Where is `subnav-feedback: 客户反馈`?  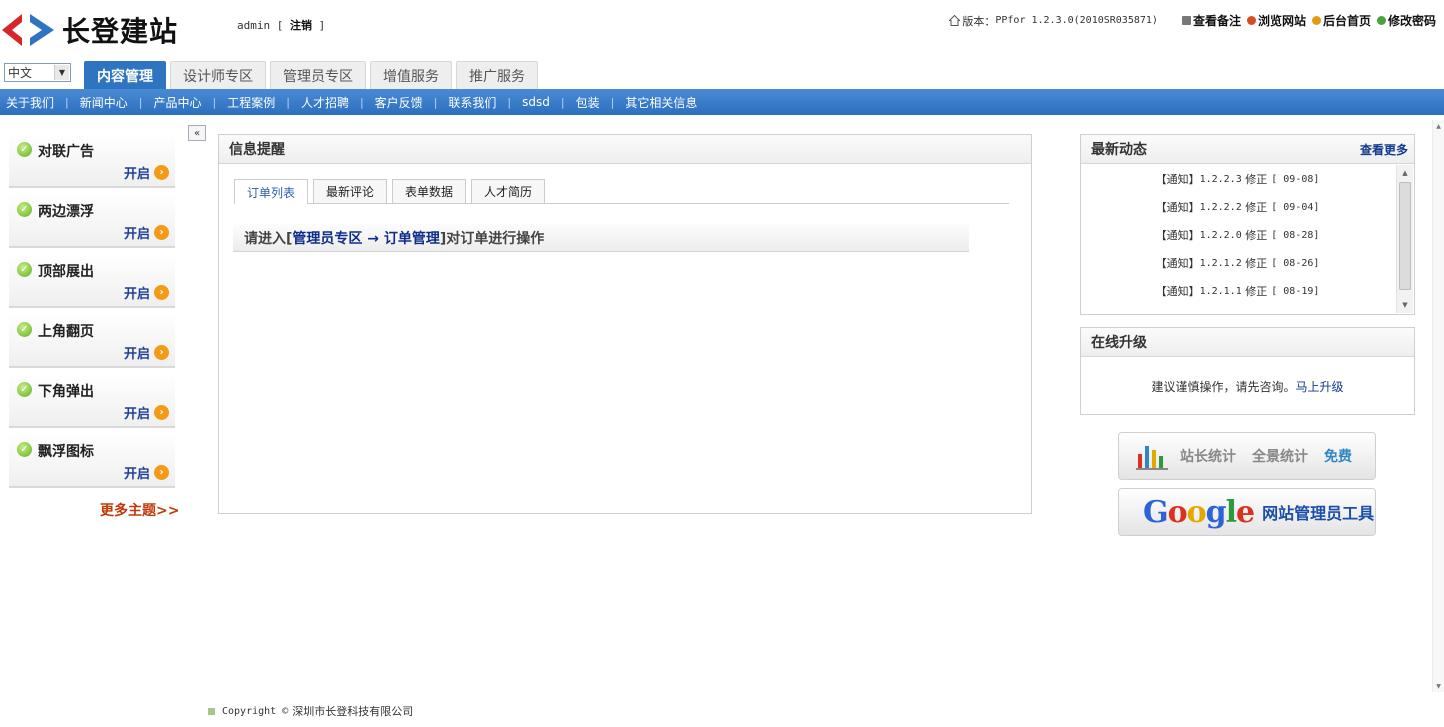
subnav-feedback: 客户反馈 is located at coordinates (399, 102).